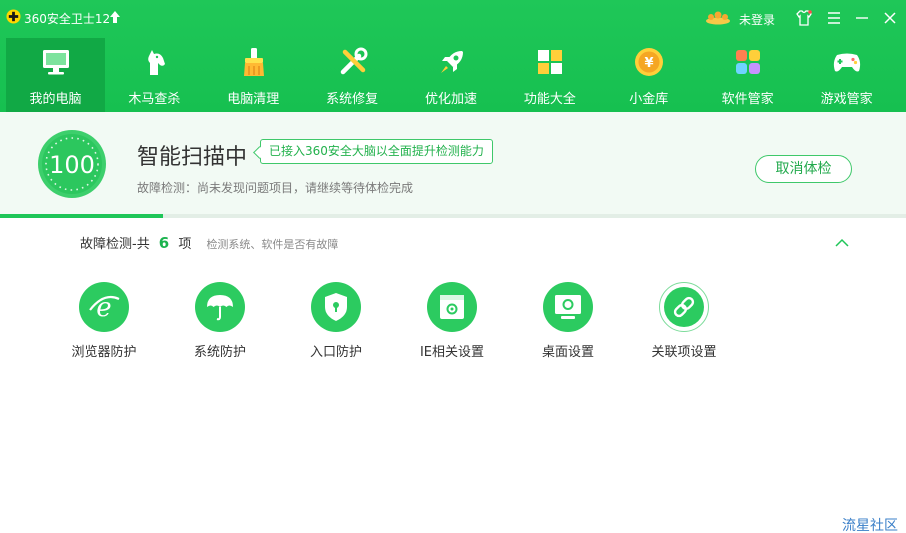  I want to click on nav-label: 功能大全, so click(549, 99).